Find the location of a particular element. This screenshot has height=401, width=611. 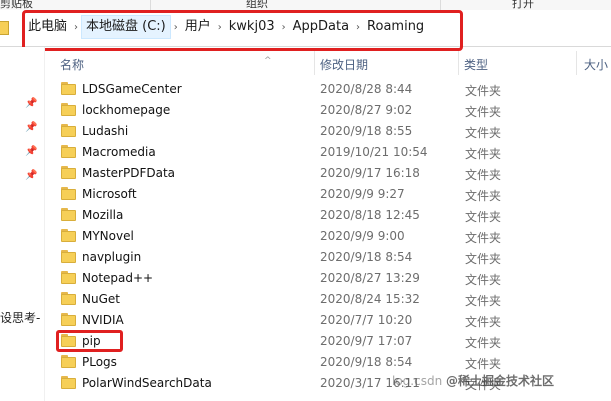

list-item: lockhomepage 2020/8/27 9:02 文件夹 is located at coordinates (327, 110).